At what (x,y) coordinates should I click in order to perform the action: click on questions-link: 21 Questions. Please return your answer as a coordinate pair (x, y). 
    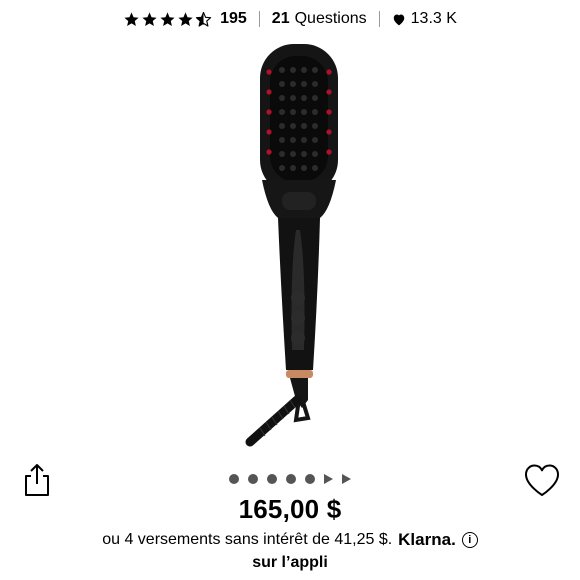
    Looking at the image, I should click on (319, 19).